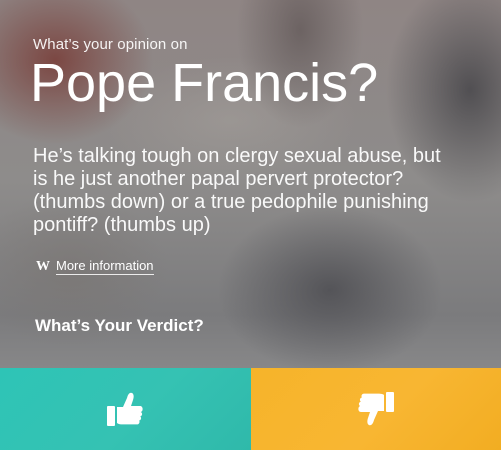 This screenshot has width=501, height=450. What do you see at coordinates (204, 83) in the screenshot?
I see `question-title: Pope Francis?` at bounding box center [204, 83].